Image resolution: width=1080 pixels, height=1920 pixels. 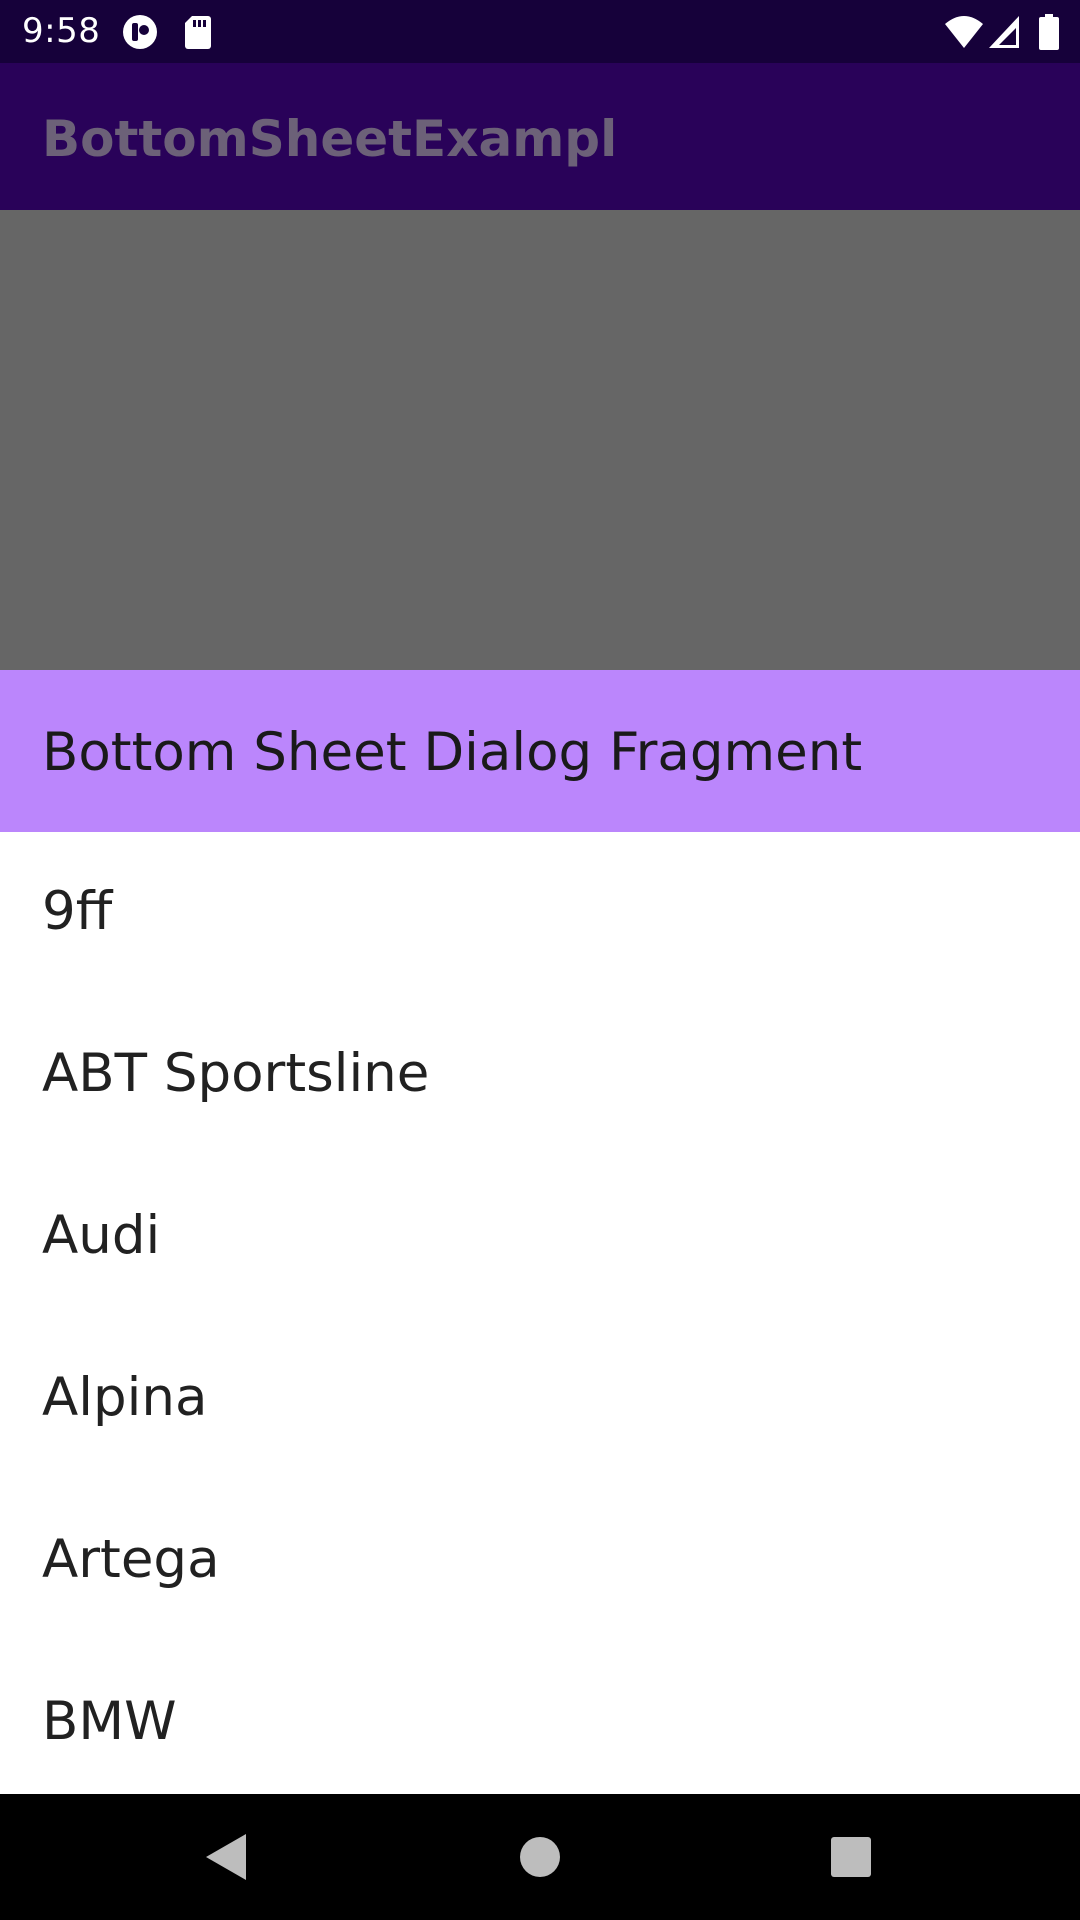 I want to click on list-item: 9ff, so click(x=540, y=913).